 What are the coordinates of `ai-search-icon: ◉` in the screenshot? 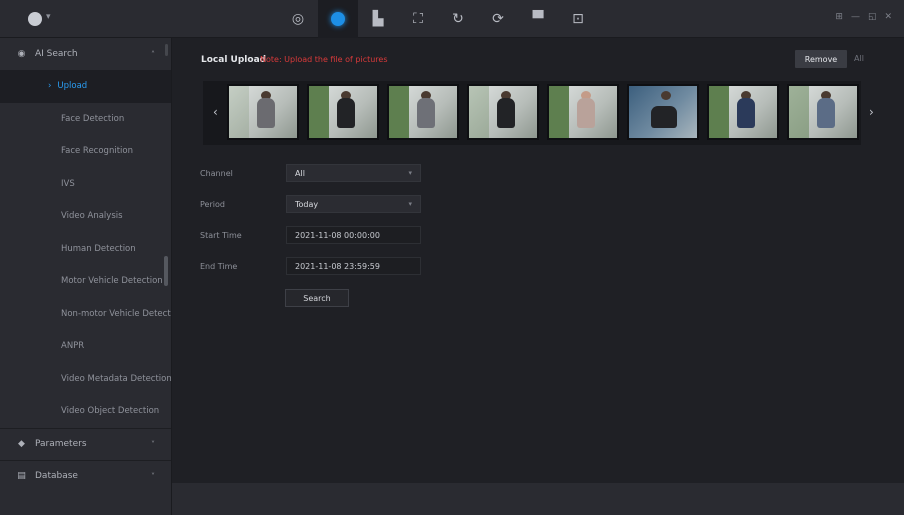 It's located at (21, 54).